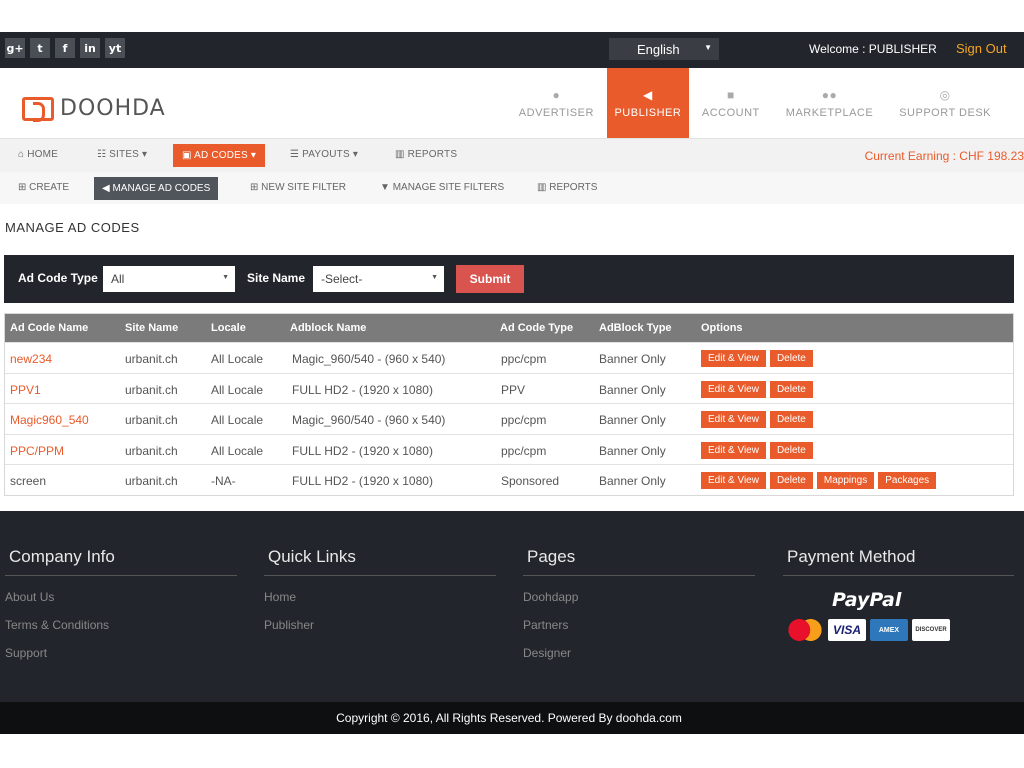 Image resolution: width=1024 pixels, height=768 pixels. What do you see at coordinates (380, 625) in the screenshot?
I see `footer-link-publisher: Publisher` at bounding box center [380, 625].